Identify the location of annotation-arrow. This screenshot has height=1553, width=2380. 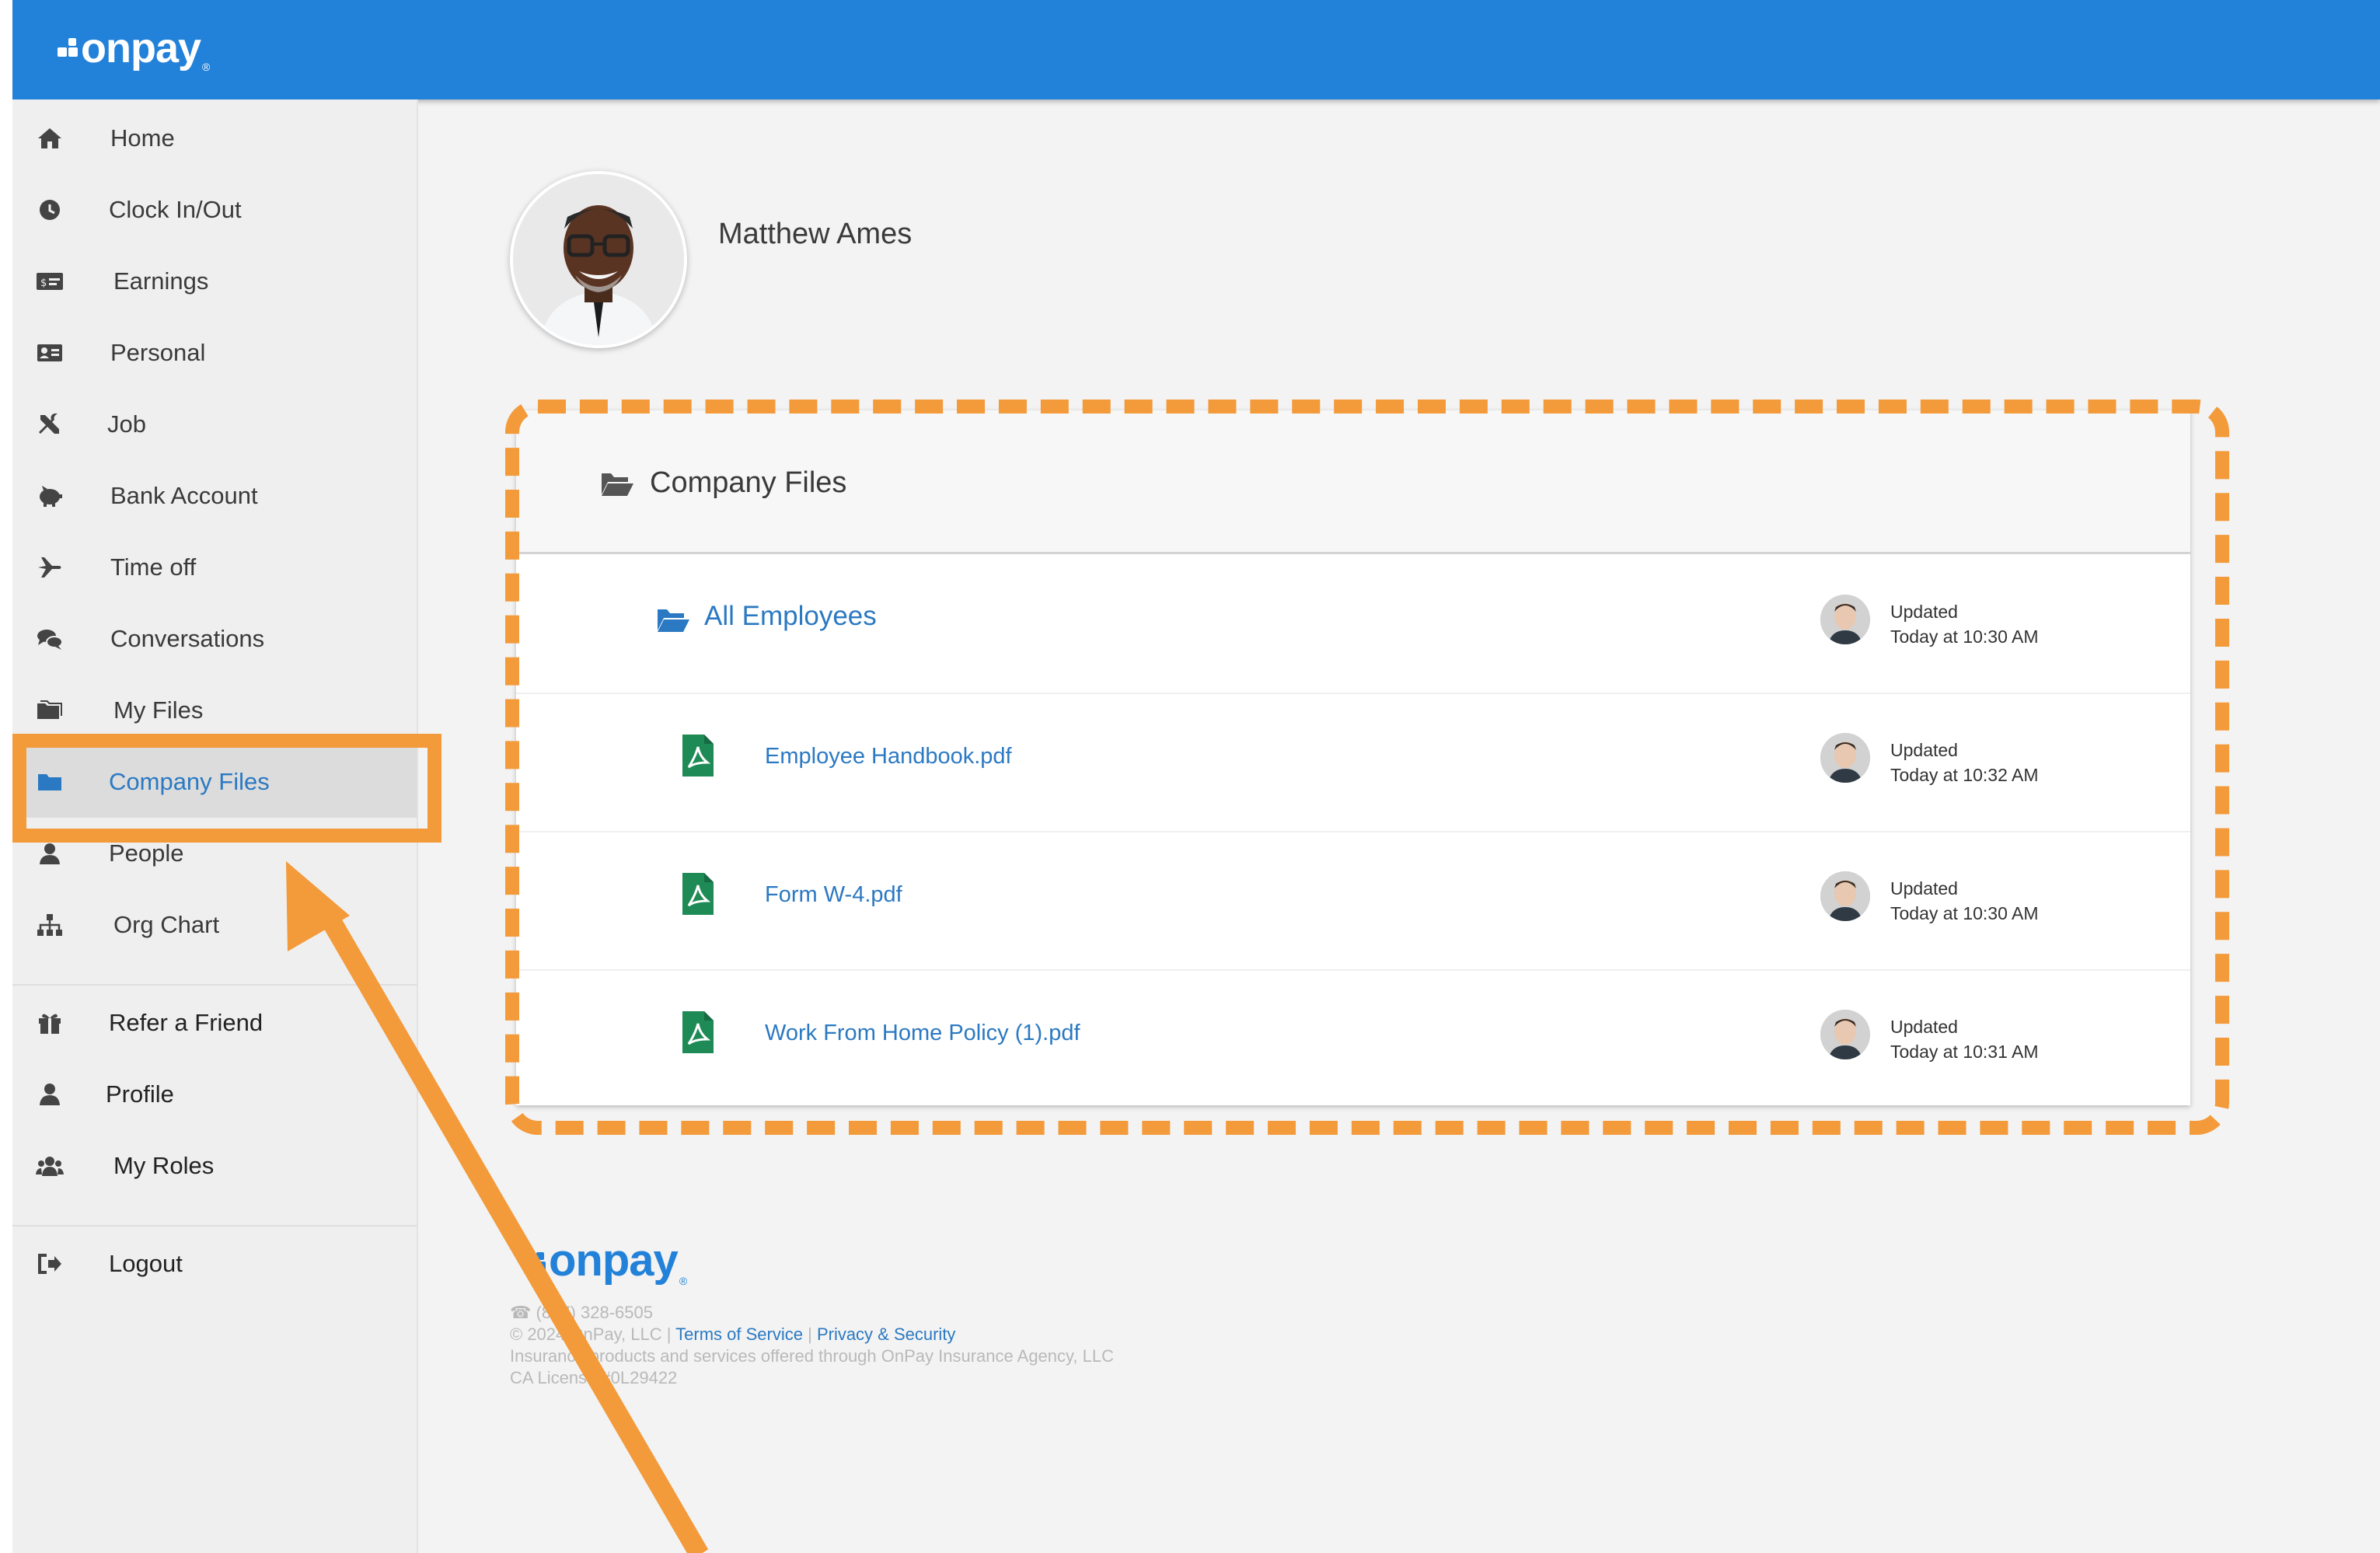
(497, 1207).